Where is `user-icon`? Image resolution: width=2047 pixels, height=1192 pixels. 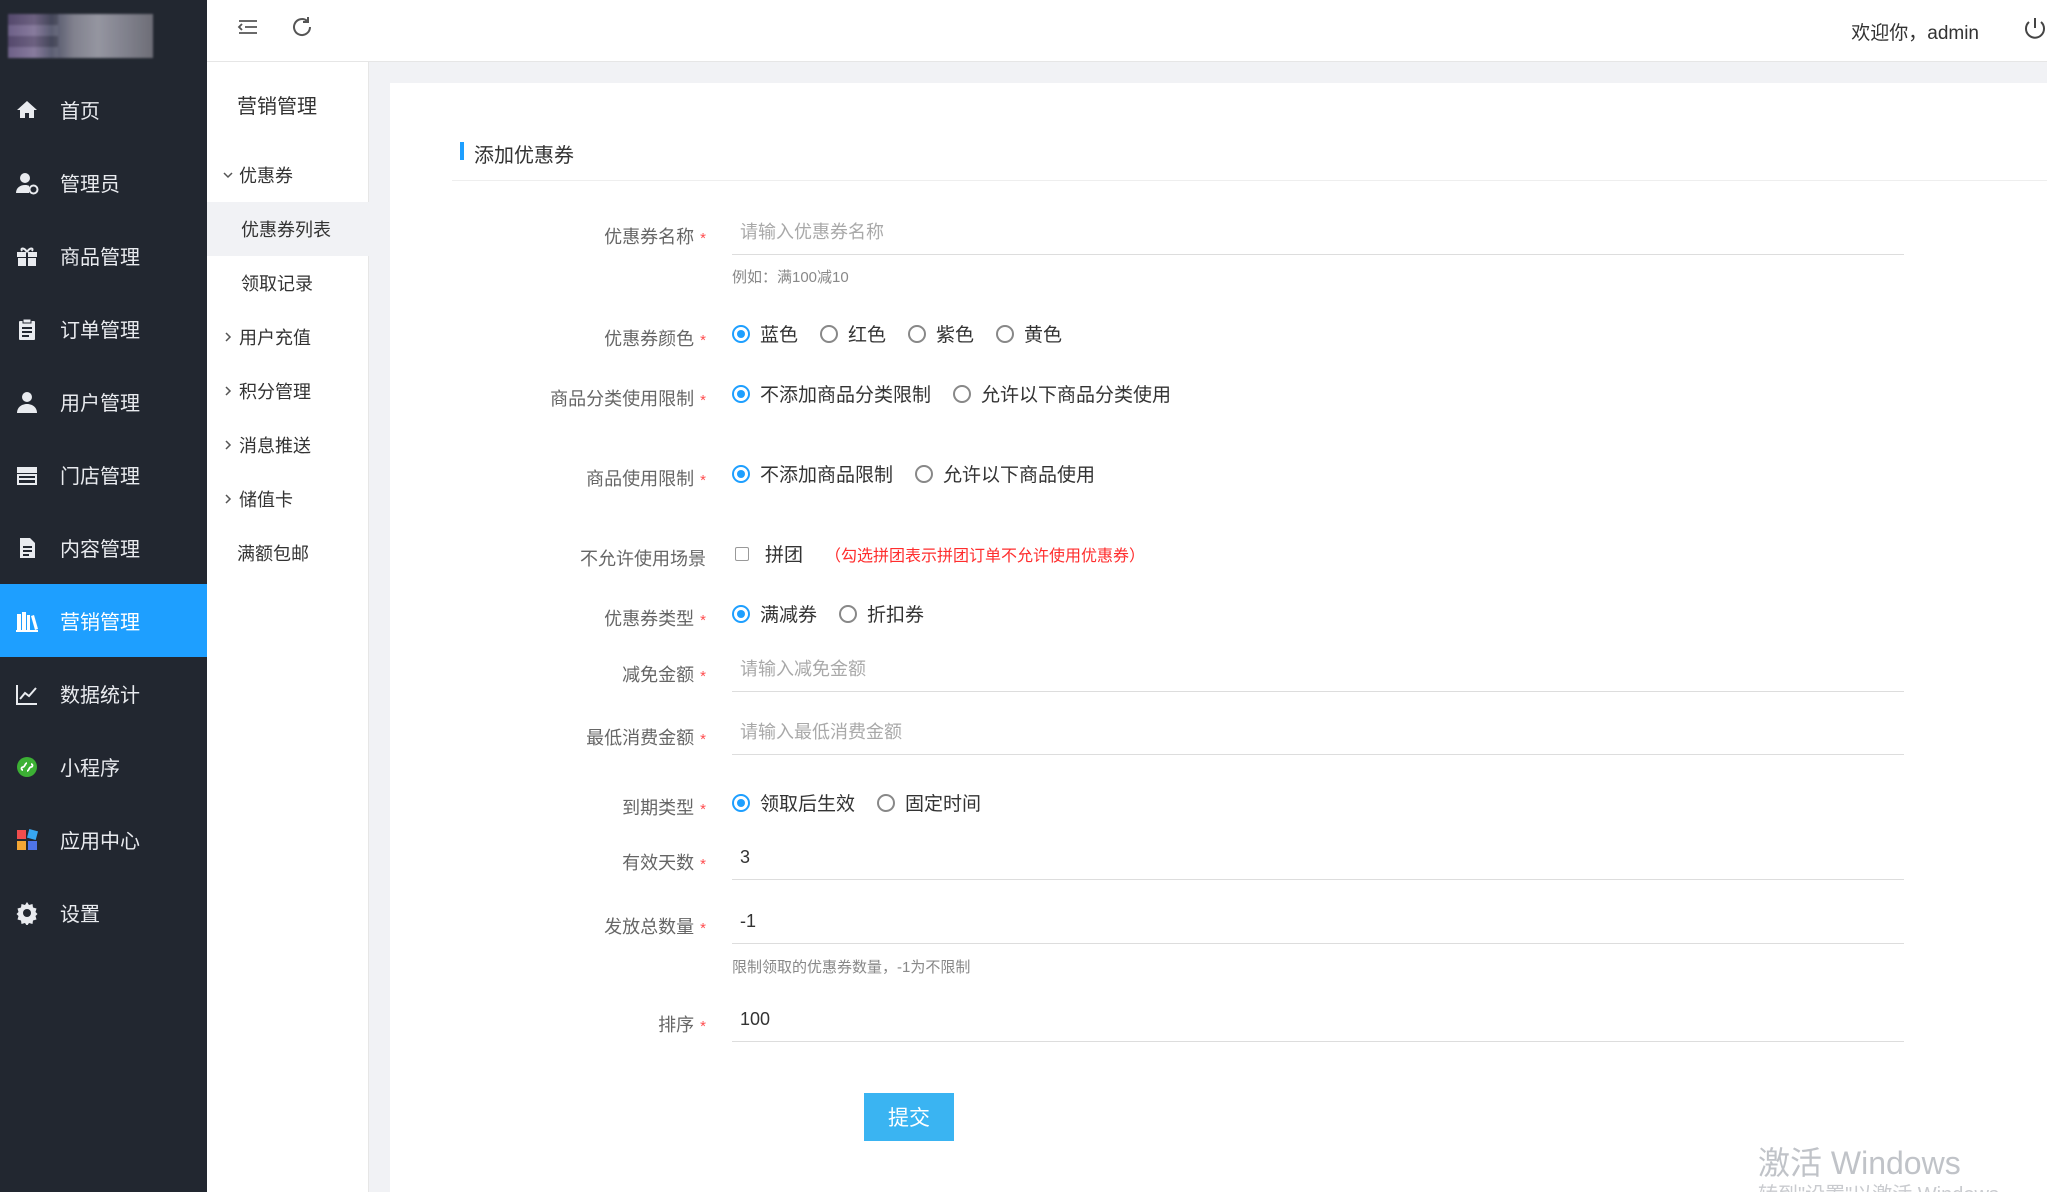
user-icon is located at coordinates (27, 402).